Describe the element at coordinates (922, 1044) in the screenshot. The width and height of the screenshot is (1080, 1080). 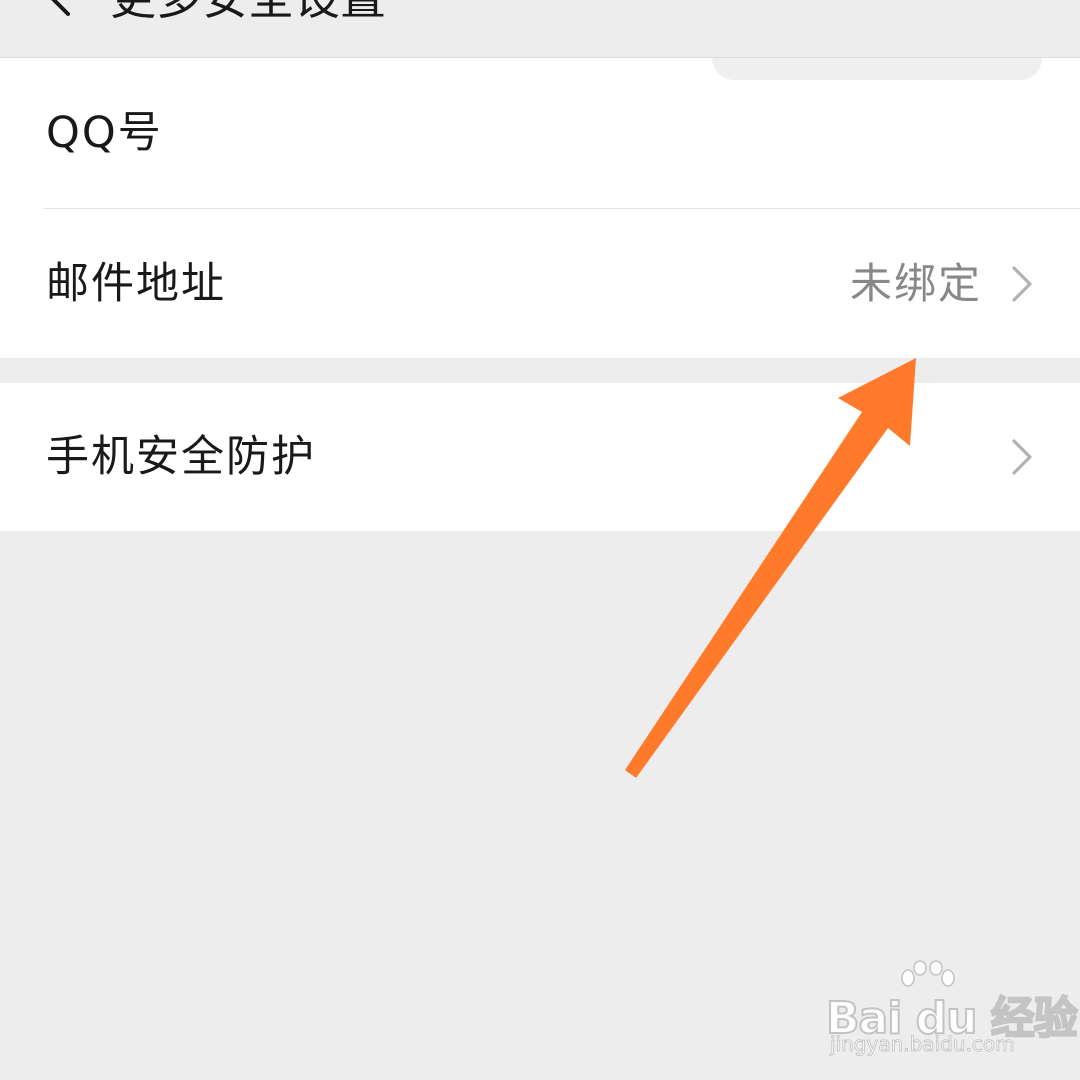
I see `watermark-url: jingyan.baidu.com` at that location.